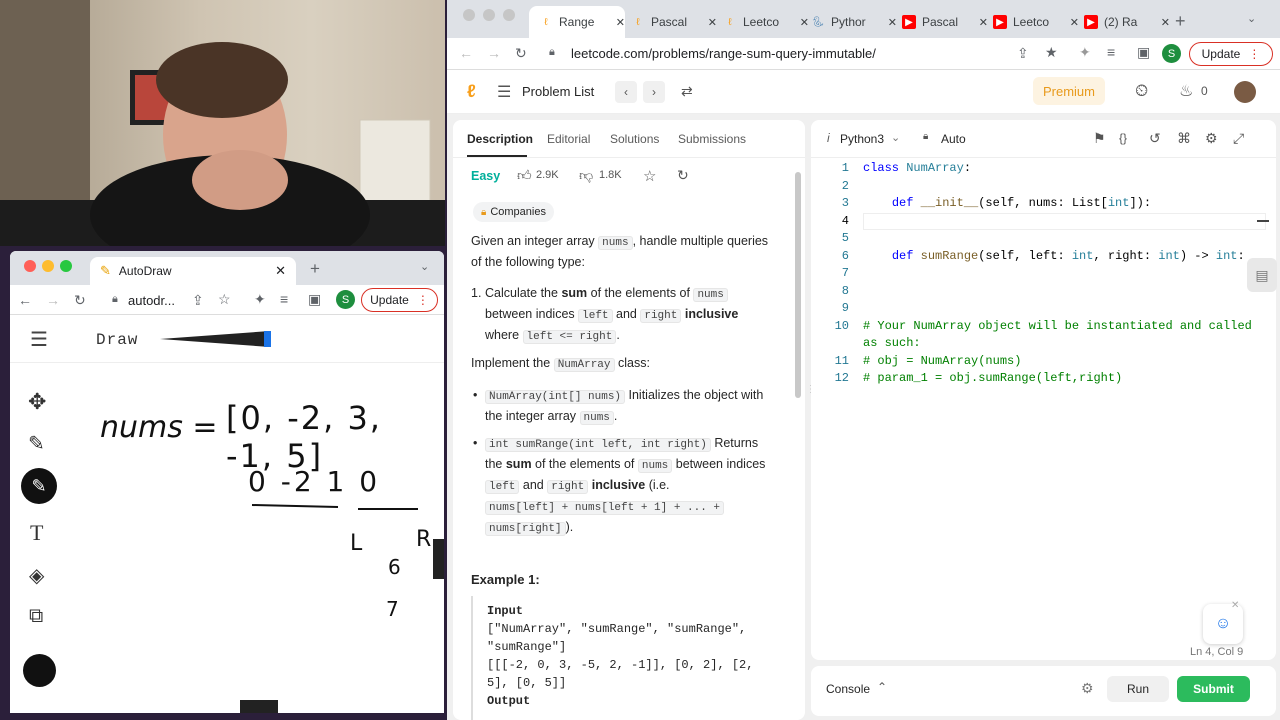 The height and width of the screenshot is (720, 1280). Describe the element at coordinates (862, 139) in the screenshot. I see `language-select: Python3` at that location.